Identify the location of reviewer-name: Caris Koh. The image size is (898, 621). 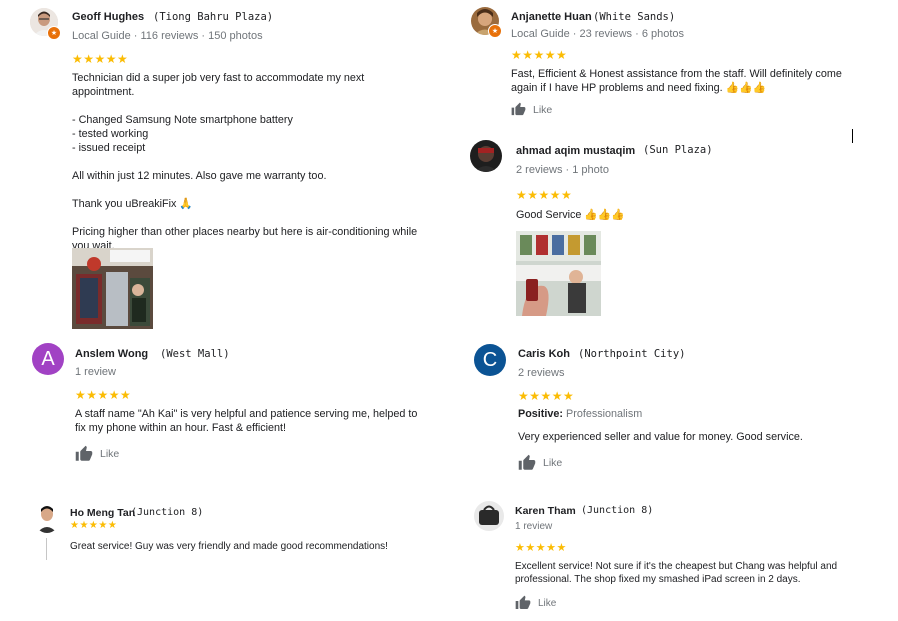
(544, 354).